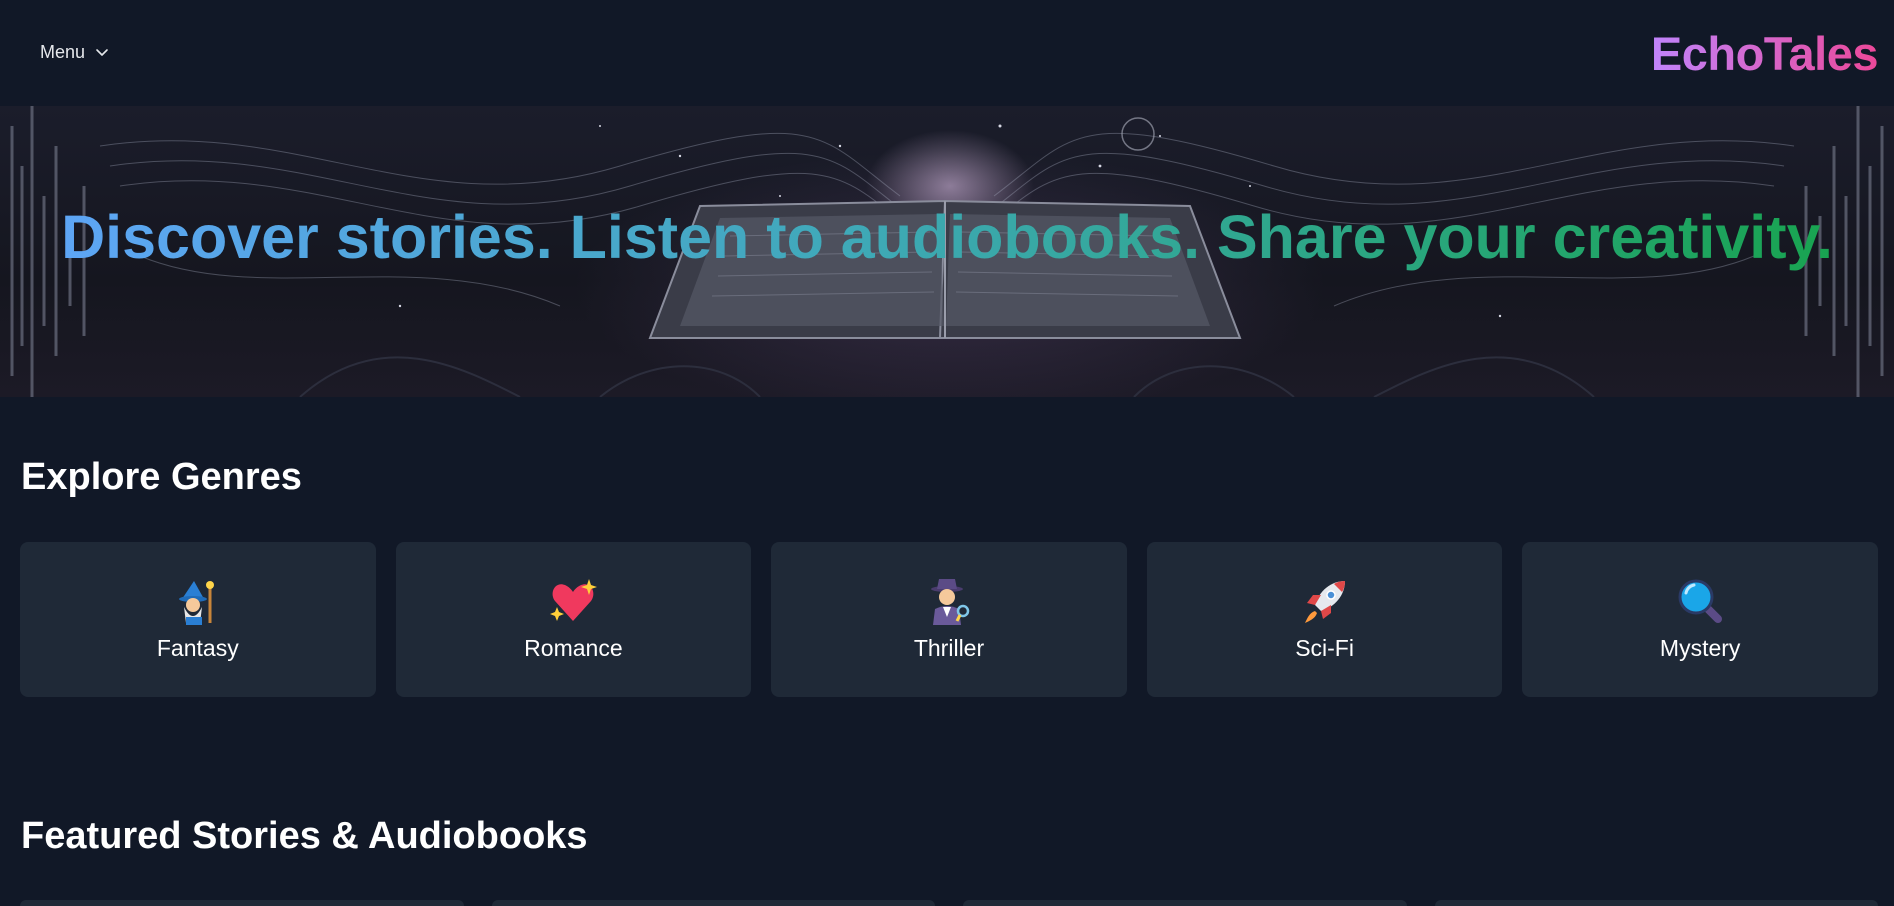  I want to click on genre-card-romance: Romance, so click(573, 619).